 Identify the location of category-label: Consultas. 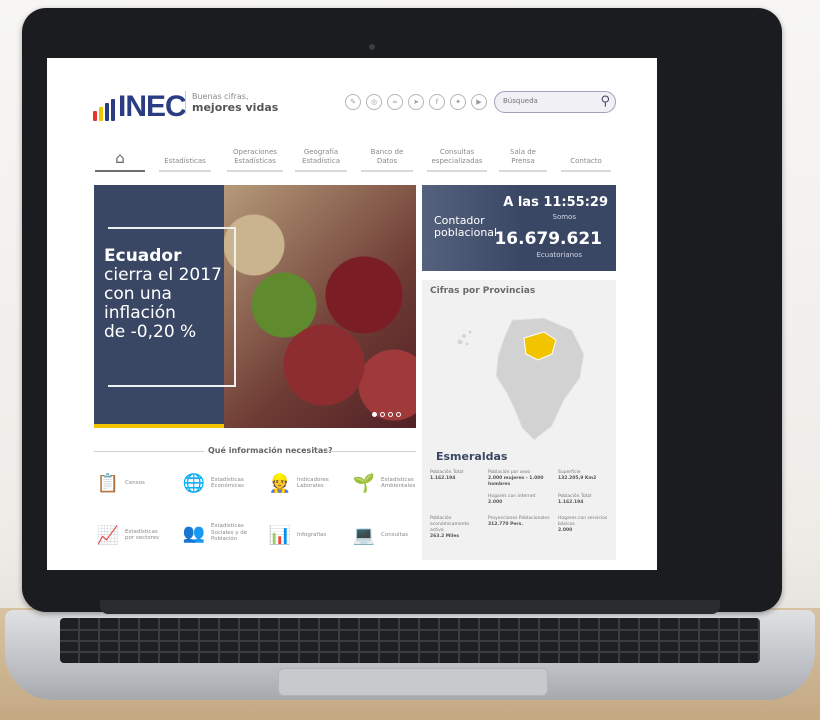
(394, 534).